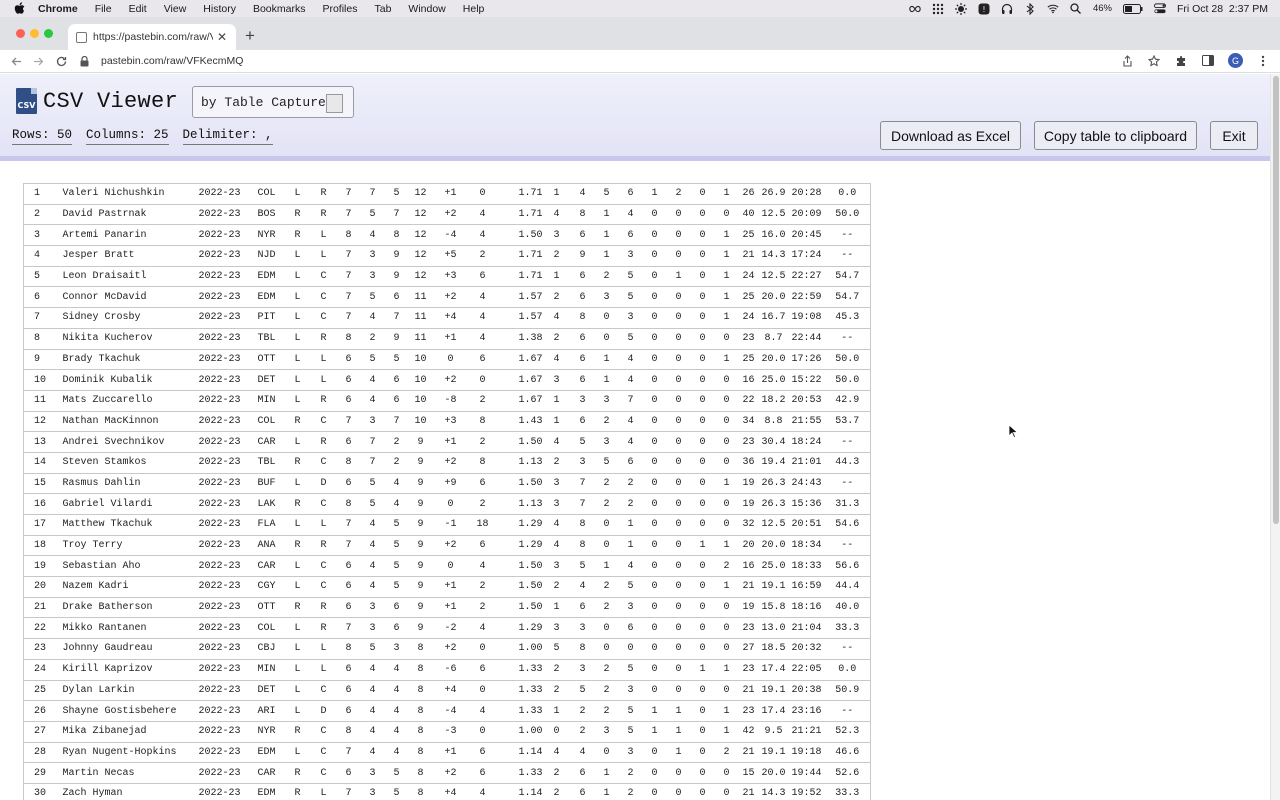 This screenshot has width=1280, height=800. Describe the element at coordinates (382, 9) in the screenshot. I see `menu-tab: Tab` at that location.